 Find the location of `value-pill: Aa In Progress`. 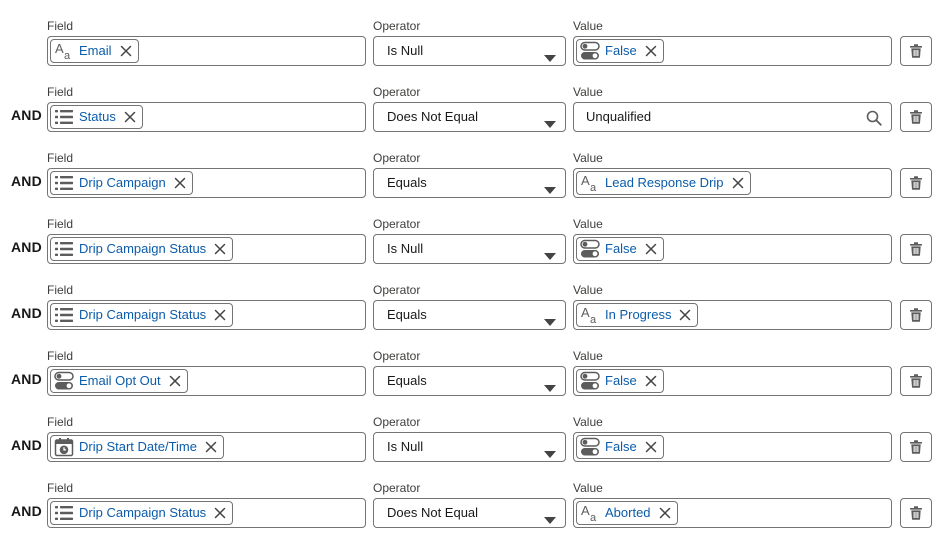

value-pill: Aa In Progress is located at coordinates (637, 315).